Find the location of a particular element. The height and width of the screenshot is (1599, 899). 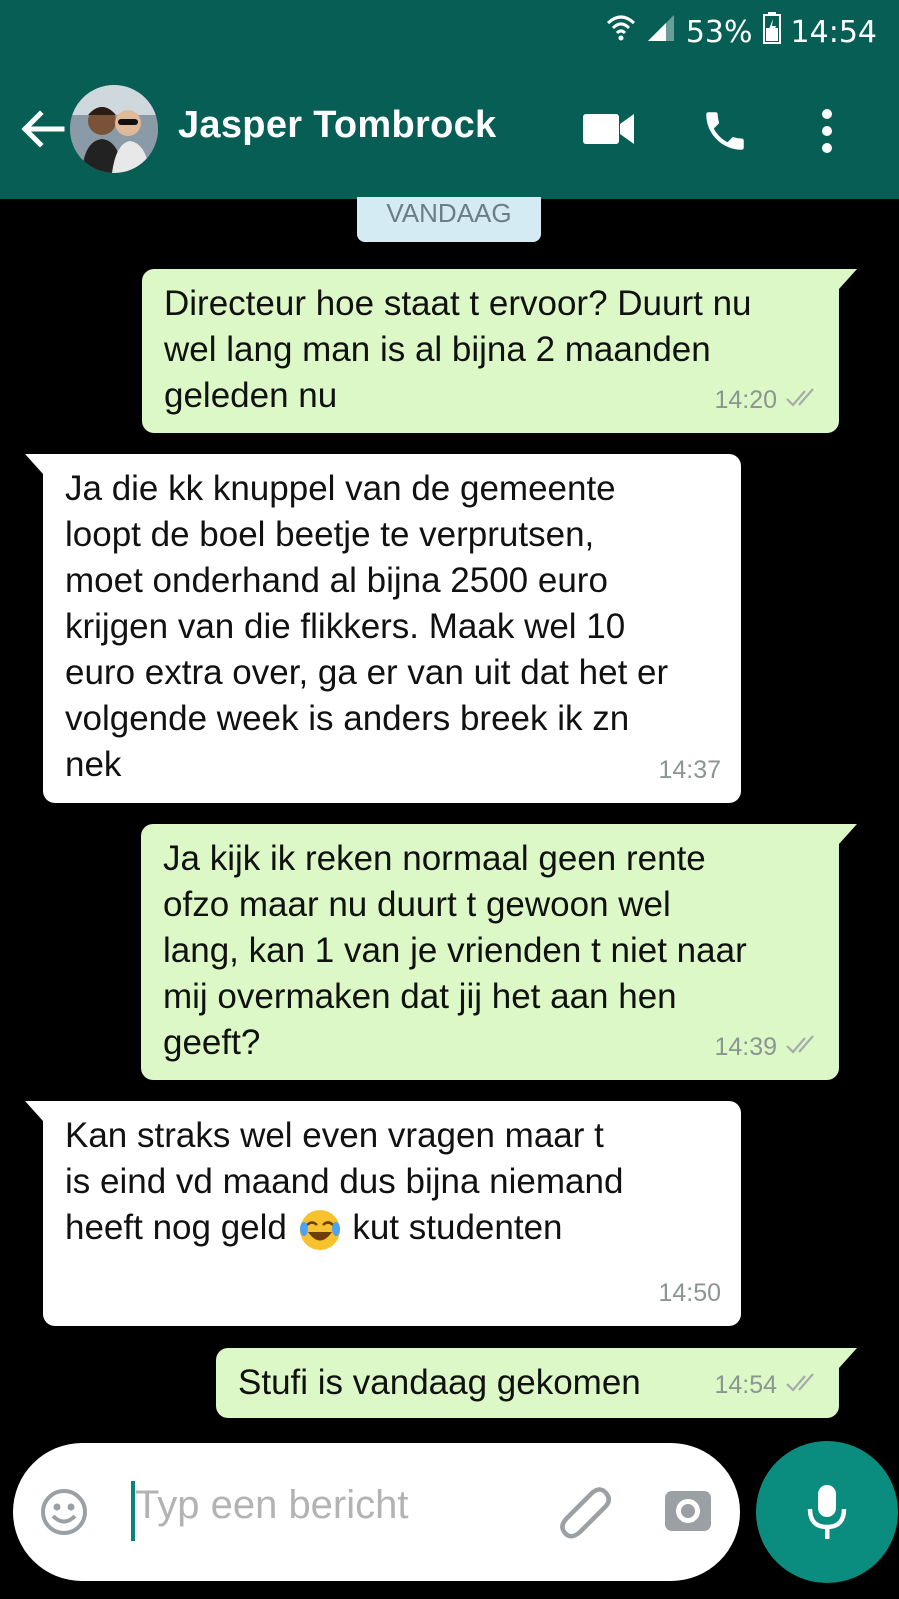

message-meta: 14:20 is located at coordinates (766, 400).